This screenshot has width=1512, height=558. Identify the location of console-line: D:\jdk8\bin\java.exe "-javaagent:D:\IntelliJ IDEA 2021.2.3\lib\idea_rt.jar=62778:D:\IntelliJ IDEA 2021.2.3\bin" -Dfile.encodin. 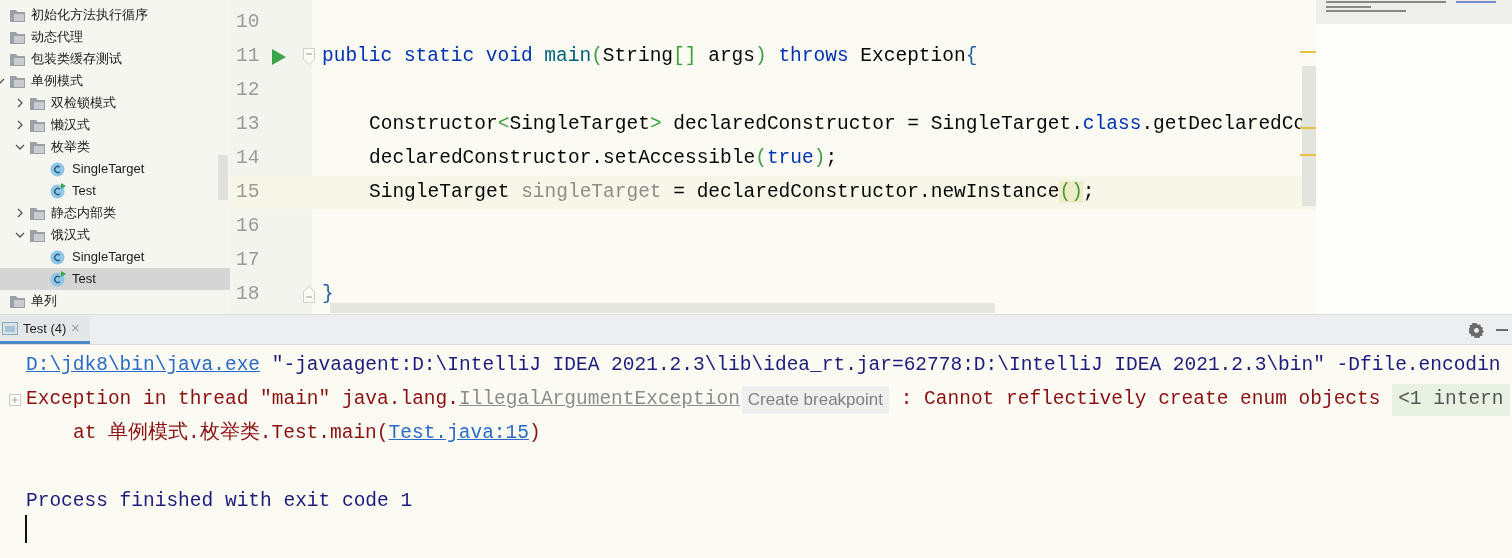
(763, 366).